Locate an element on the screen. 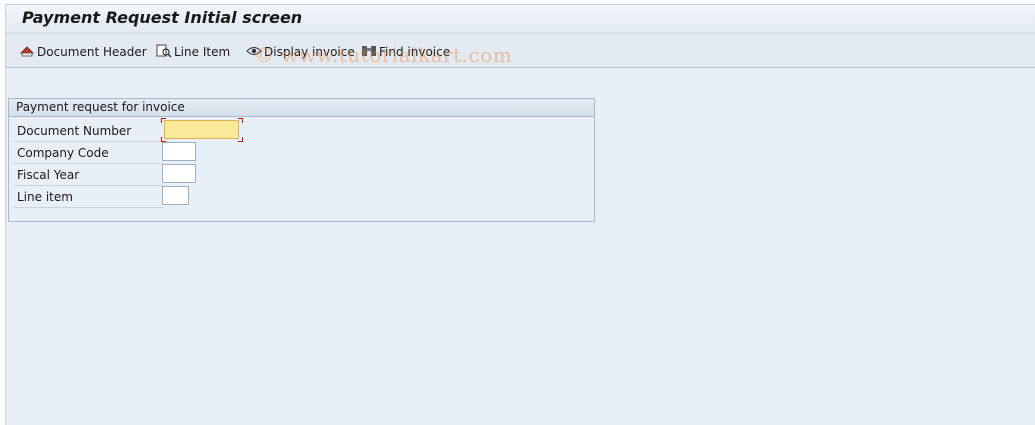  focus-corner-br is located at coordinates (240, 139).